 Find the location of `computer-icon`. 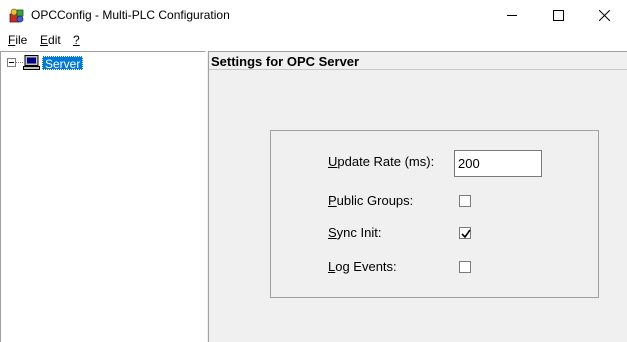

computer-icon is located at coordinates (31, 62).